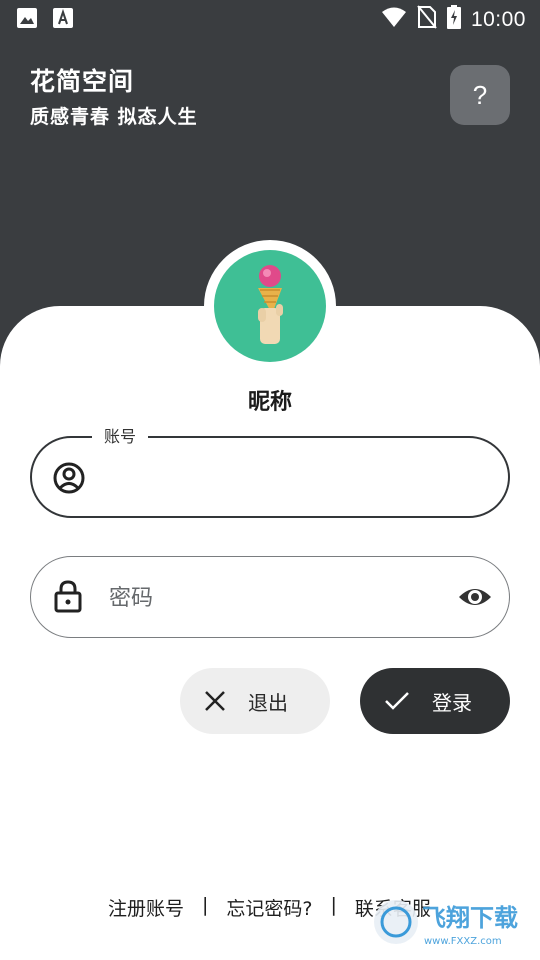 The width and height of the screenshot is (540, 960). What do you see at coordinates (453, 19) in the screenshot?
I see `battery-charging-icon` at bounding box center [453, 19].